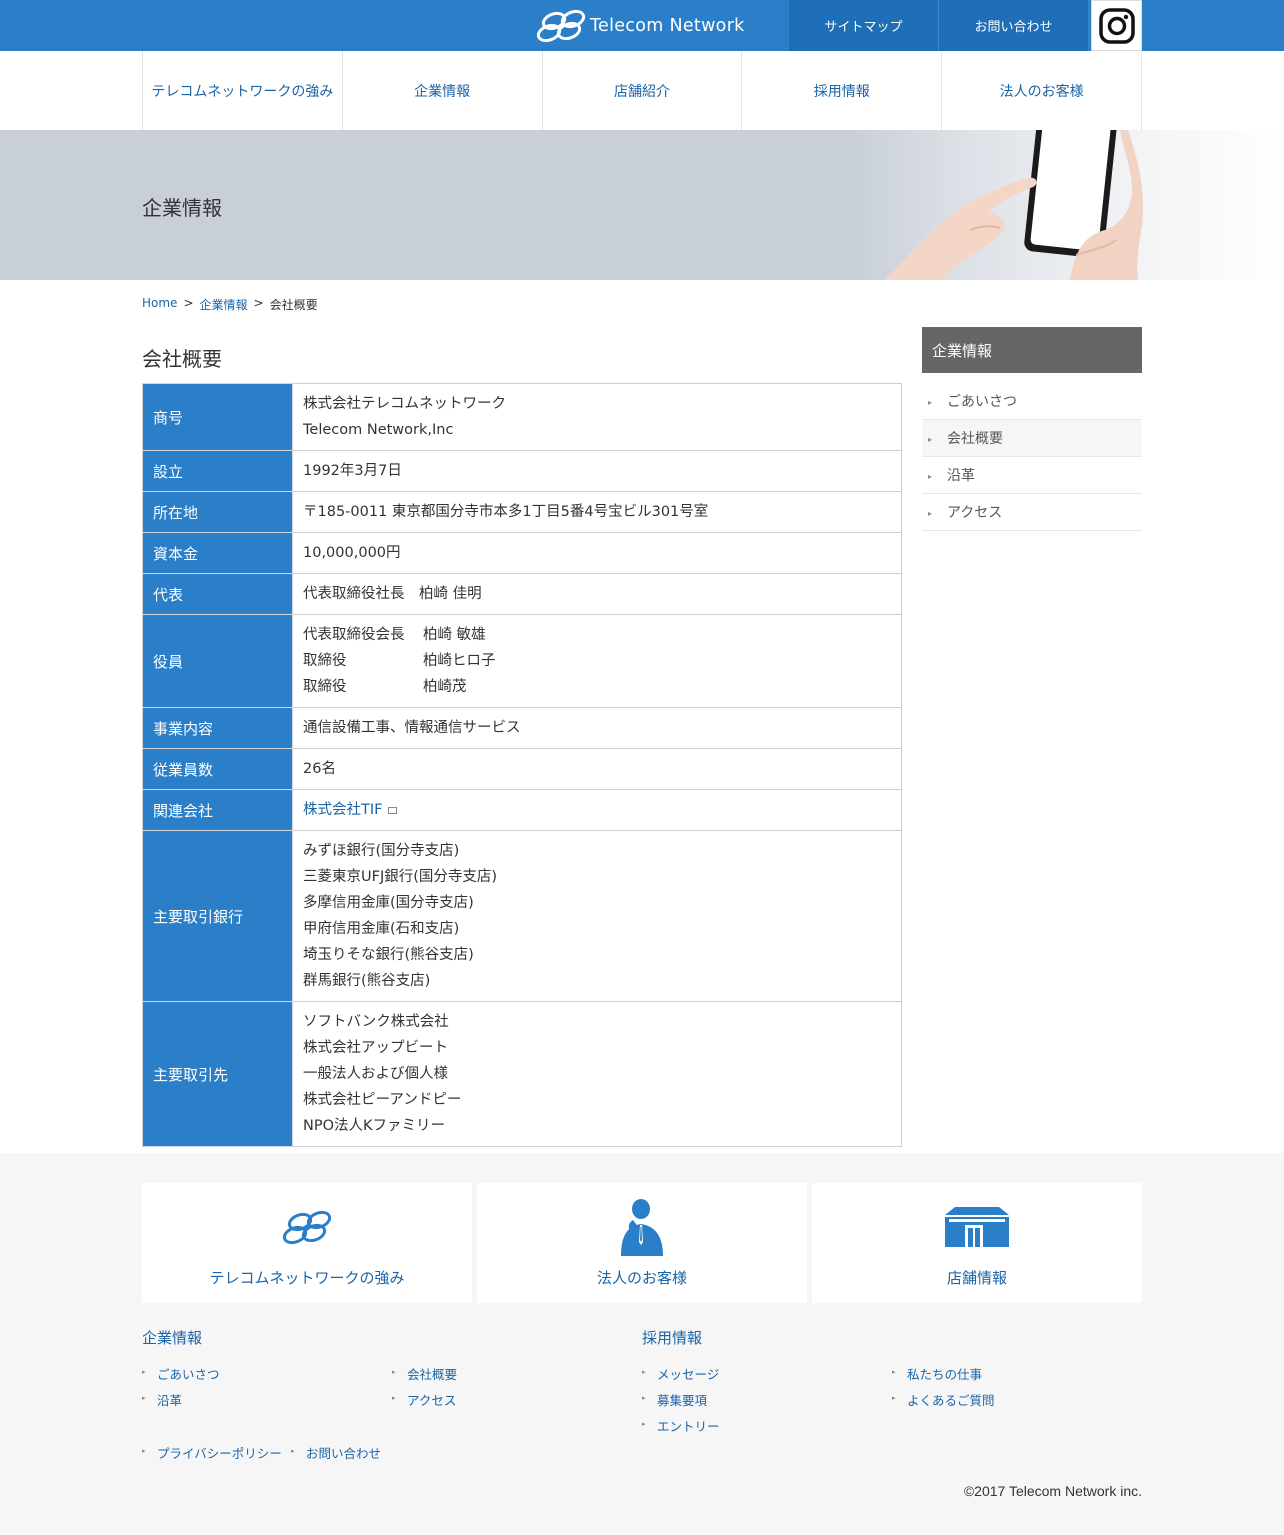 The width and height of the screenshot is (1284, 1535). What do you see at coordinates (976, 1278) in the screenshot?
I see `footer-card-label: 店舗情報` at bounding box center [976, 1278].